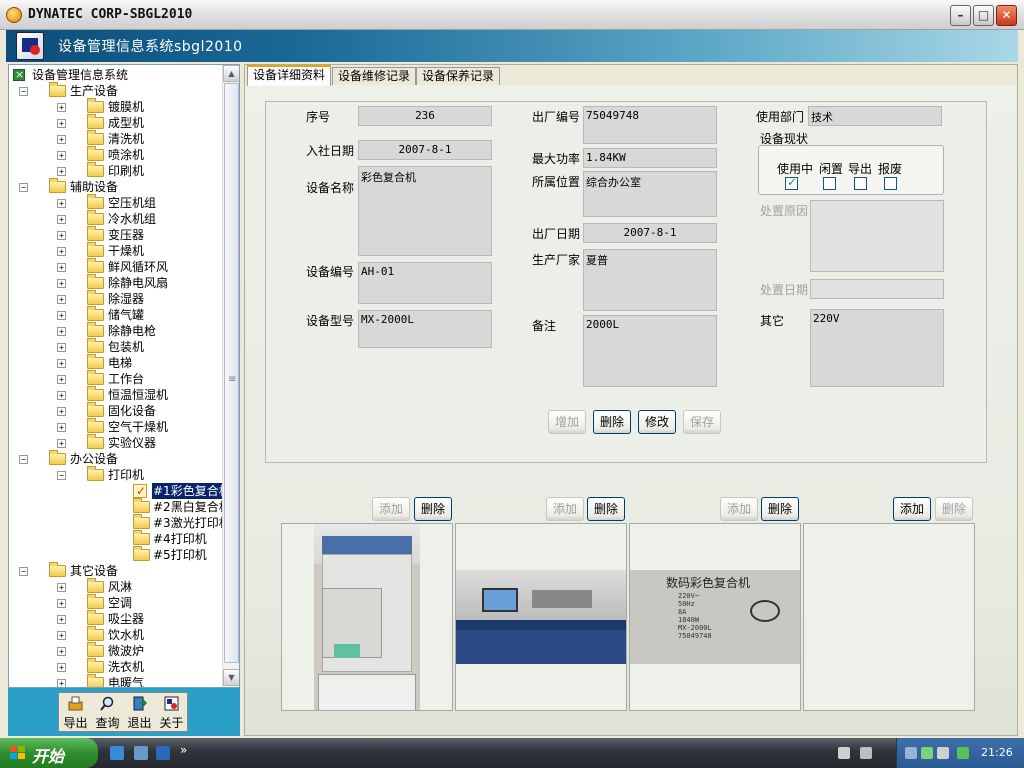  I want to click on photo-1-delete-button: 删除, so click(433, 509).